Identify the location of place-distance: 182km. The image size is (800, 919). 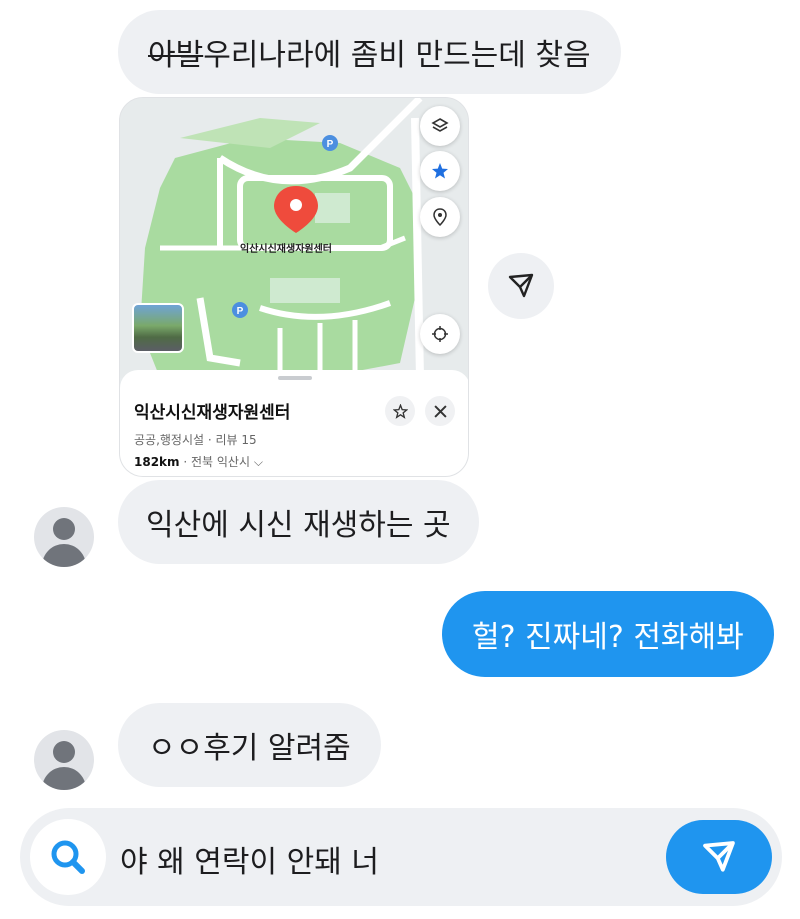
(157, 462).